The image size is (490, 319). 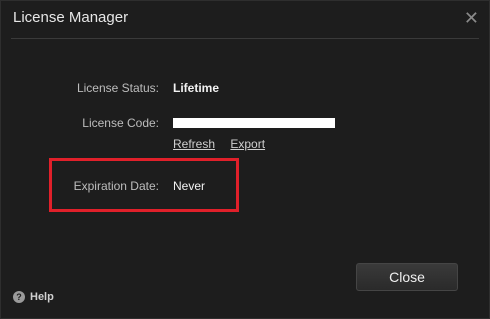 I want to click on license-code-links: Refresh Export, so click(x=225, y=144).